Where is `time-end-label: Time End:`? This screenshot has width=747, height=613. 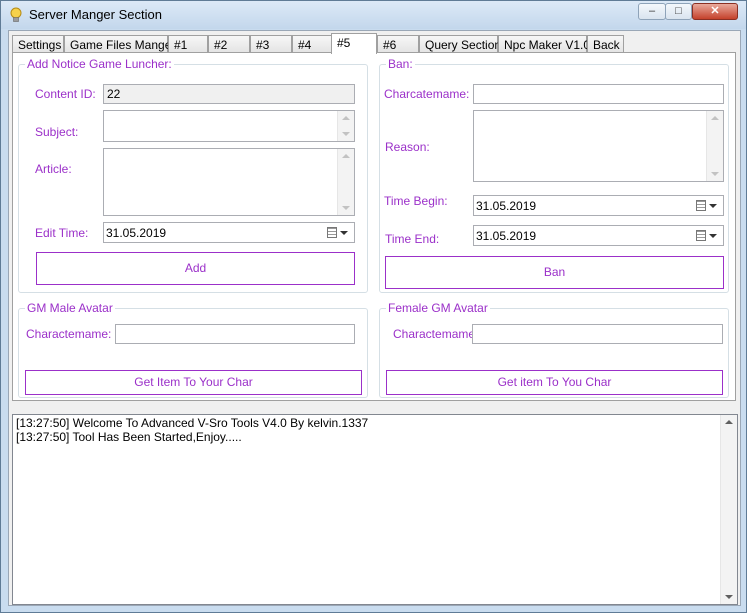
time-end-label: Time End: is located at coordinates (412, 239).